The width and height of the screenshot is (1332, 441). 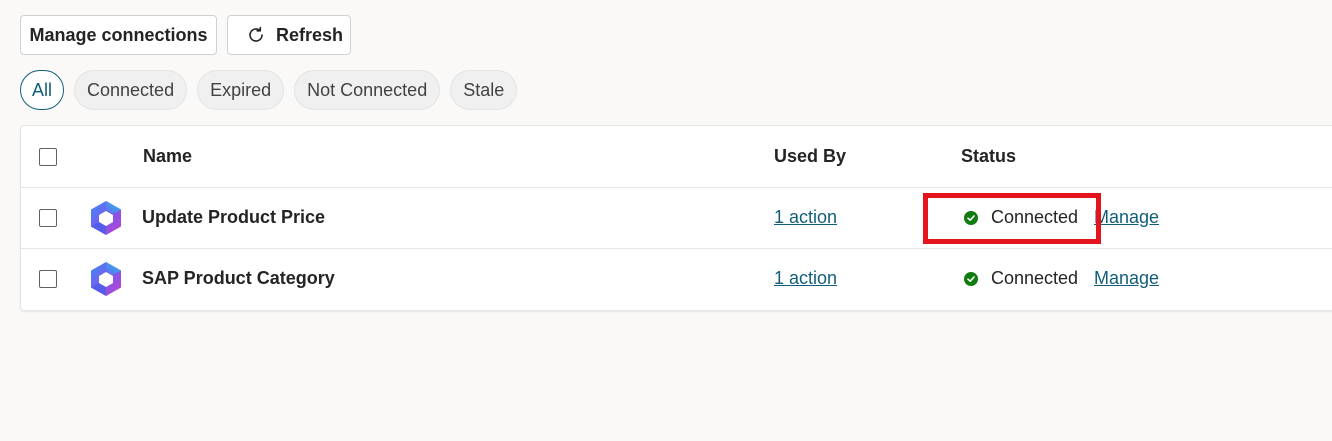 I want to click on filter-all: All, so click(x=42, y=90).